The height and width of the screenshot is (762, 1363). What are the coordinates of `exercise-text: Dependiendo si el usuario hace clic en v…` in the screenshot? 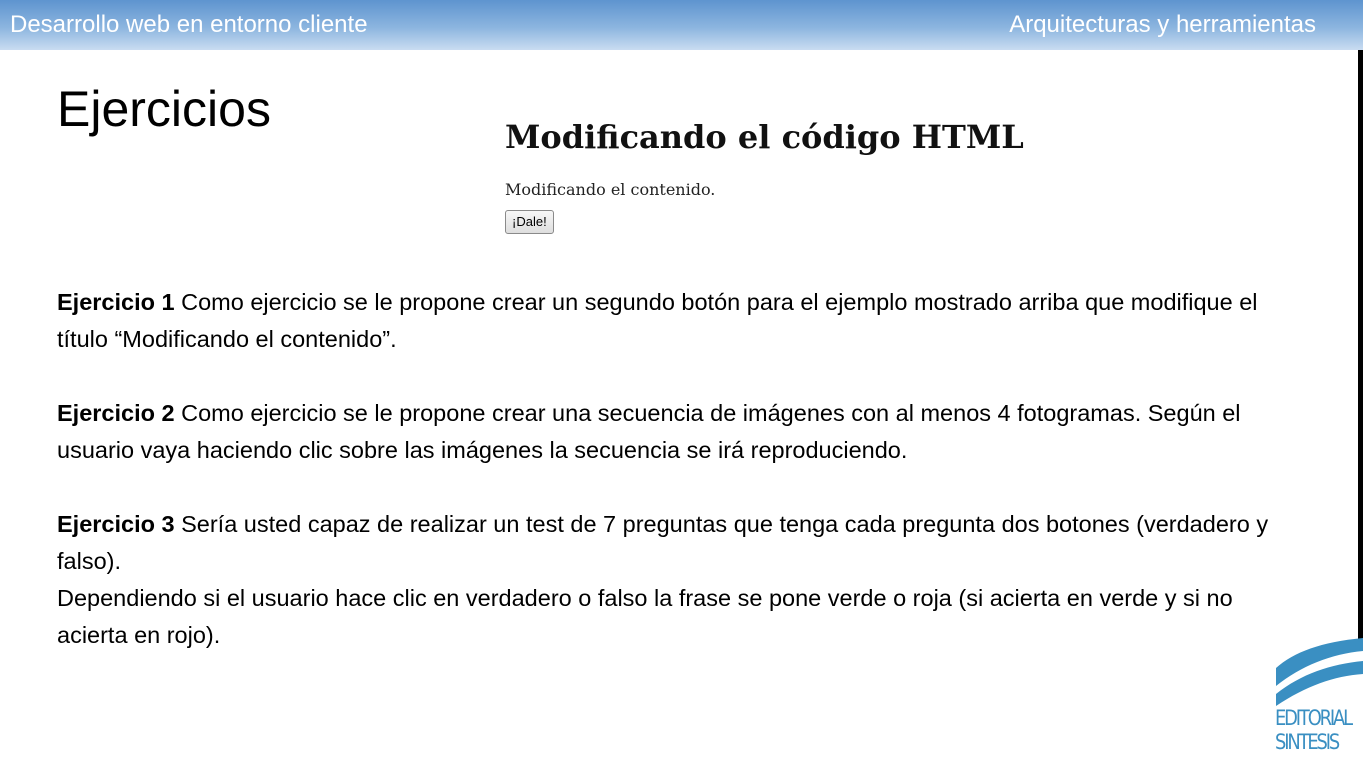 It's located at (645, 616).